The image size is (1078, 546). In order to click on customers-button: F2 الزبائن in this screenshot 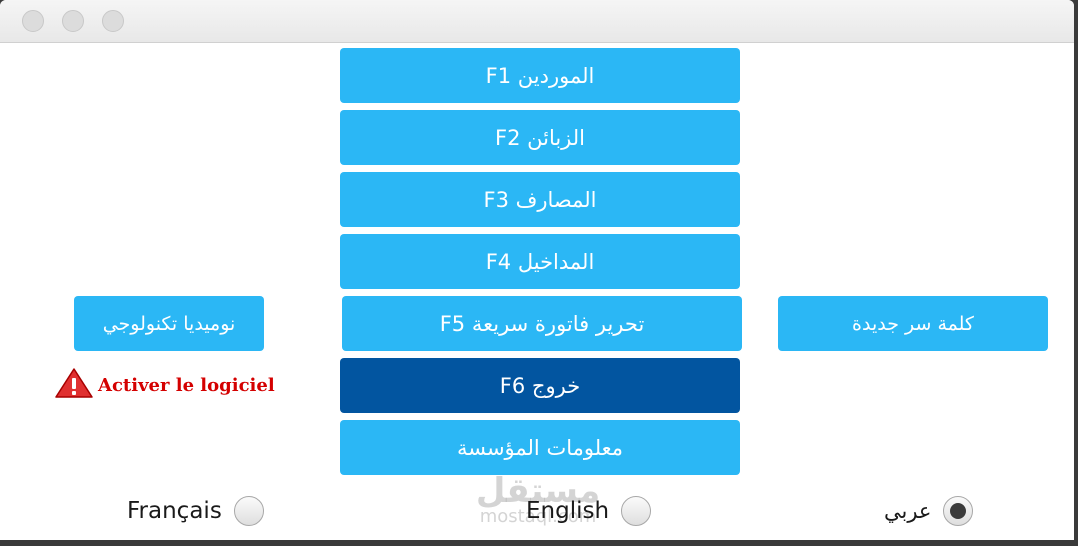, I will do `click(540, 137)`.